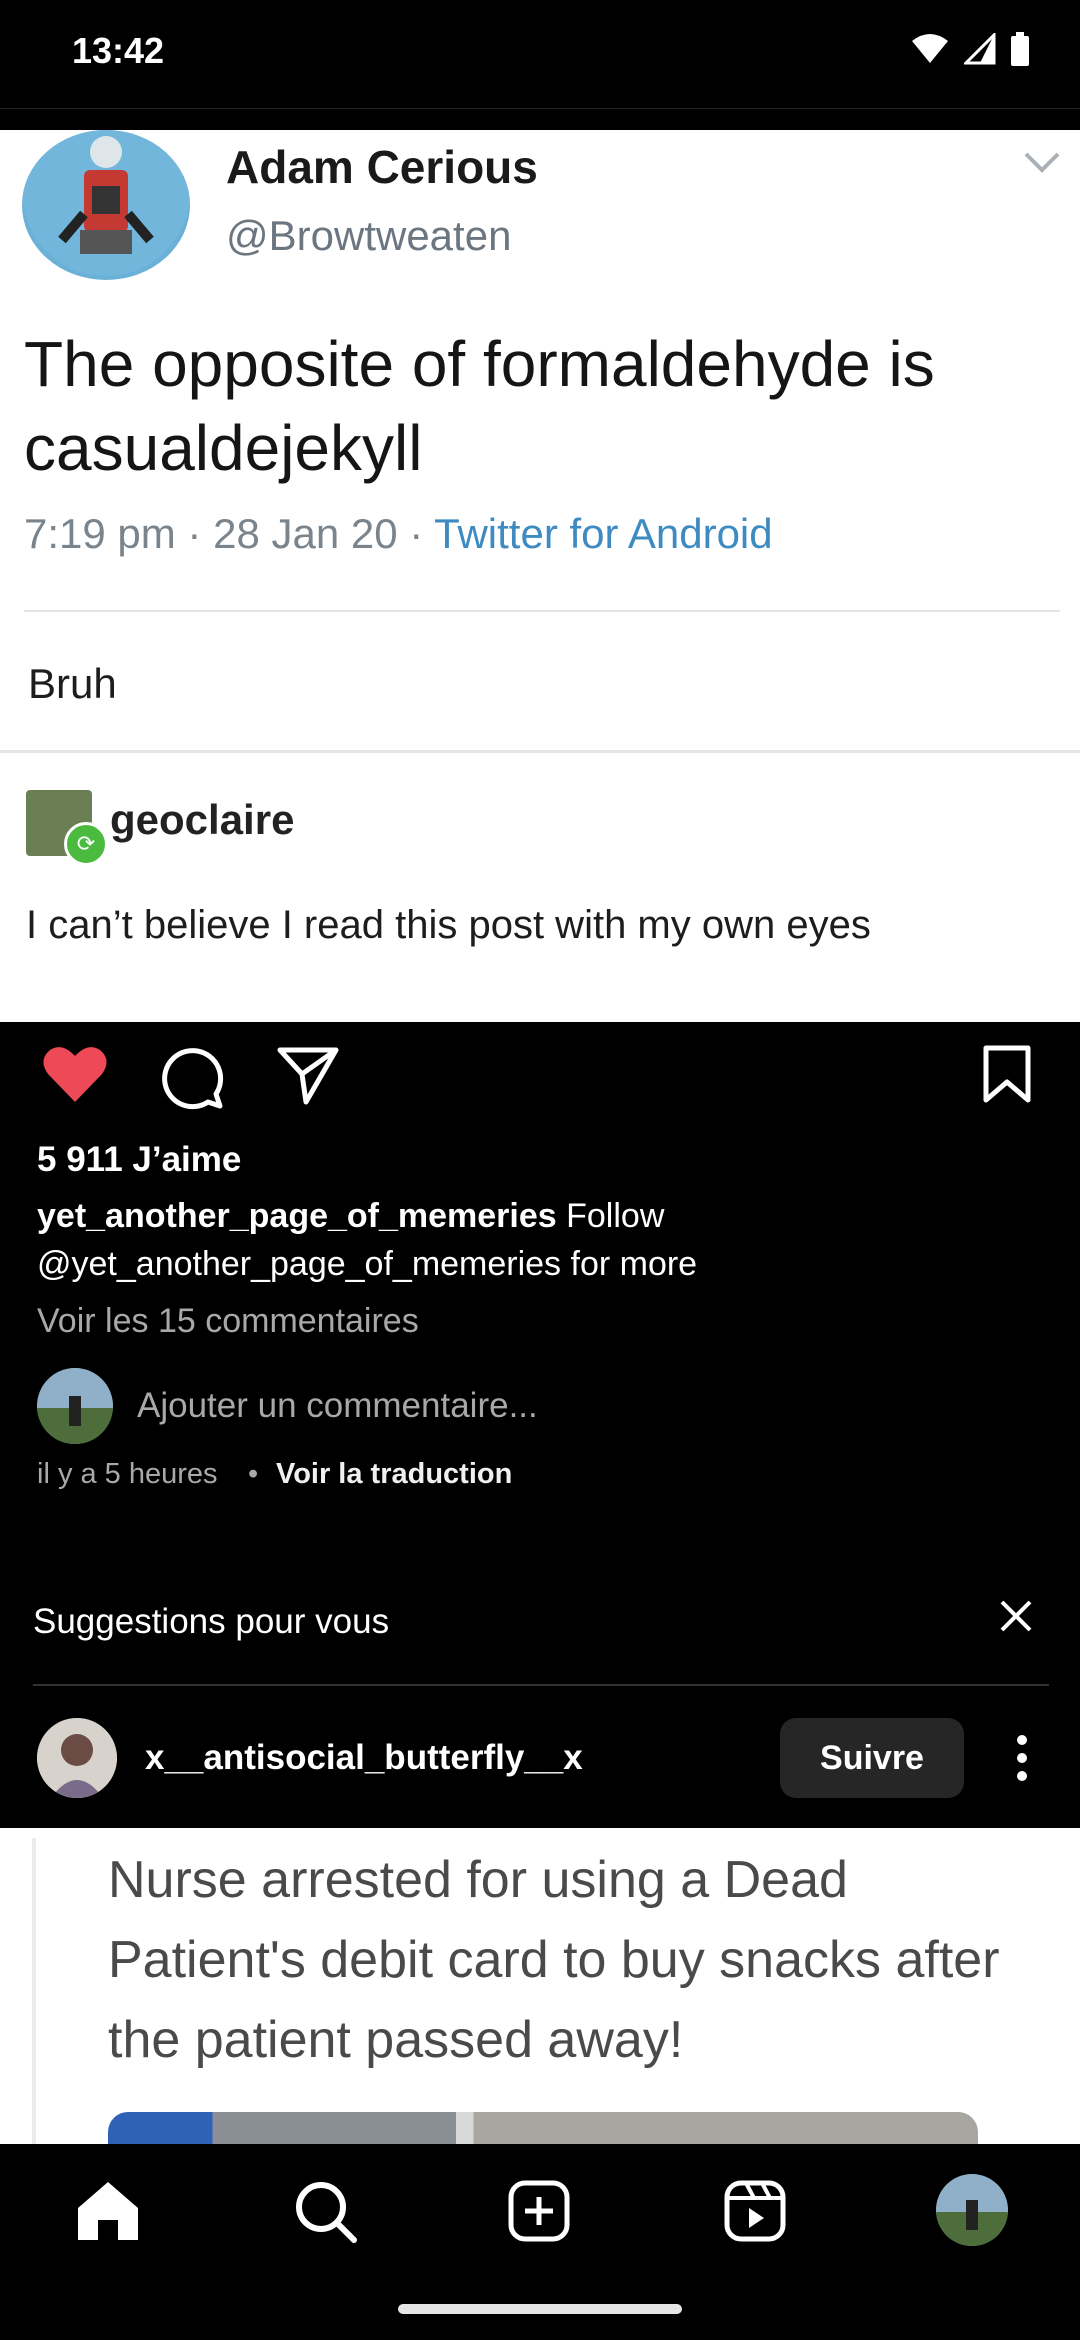  What do you see at coordinates (118, 50) in the screenshot?
I see `status-time: 13:42` at bounding box center [118, 50].